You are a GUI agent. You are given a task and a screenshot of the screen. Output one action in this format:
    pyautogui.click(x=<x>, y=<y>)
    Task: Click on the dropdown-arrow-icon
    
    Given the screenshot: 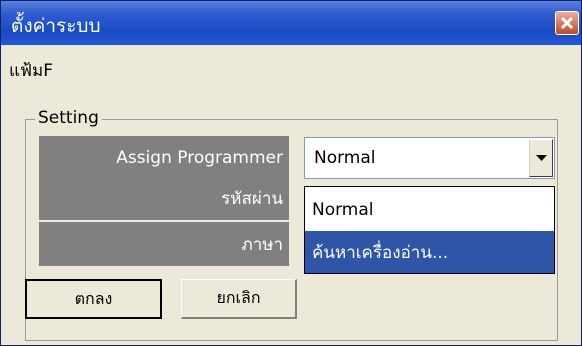 What is the action you would take?
    pyautogui.click(x=541, y=158)
    